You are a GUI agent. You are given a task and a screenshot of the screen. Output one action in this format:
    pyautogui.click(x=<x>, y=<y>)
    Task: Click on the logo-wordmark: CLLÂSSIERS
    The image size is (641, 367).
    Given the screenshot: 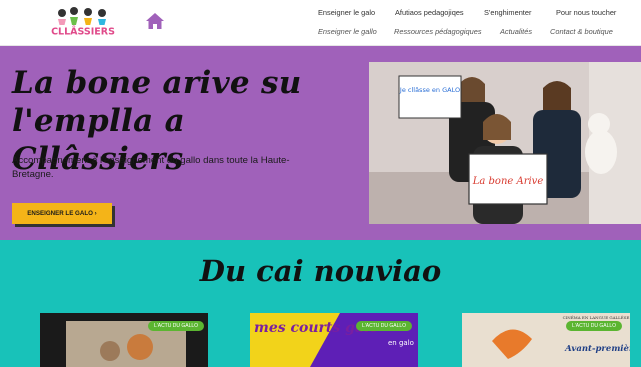 What is the action you would take?
    pyautogui.click(x=83, y=32)
    